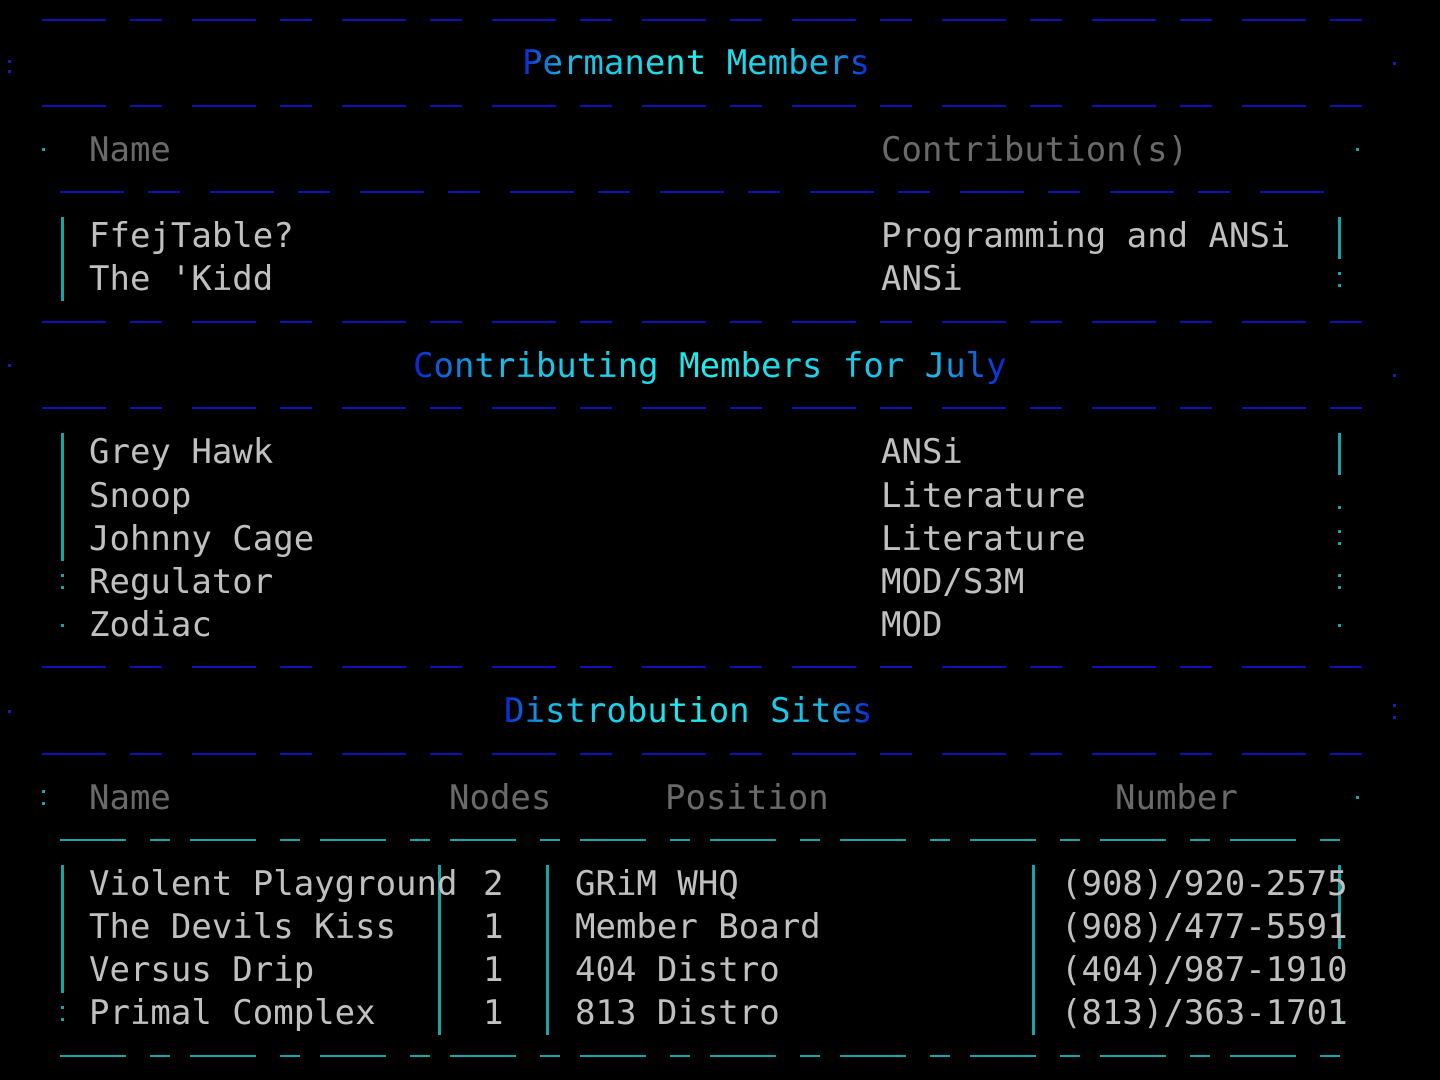 This screenshot has height=1080, width=1440. Describe the element at coordinates (140, 496) in the screenshot. I see `member-name: Snoop` at that location.